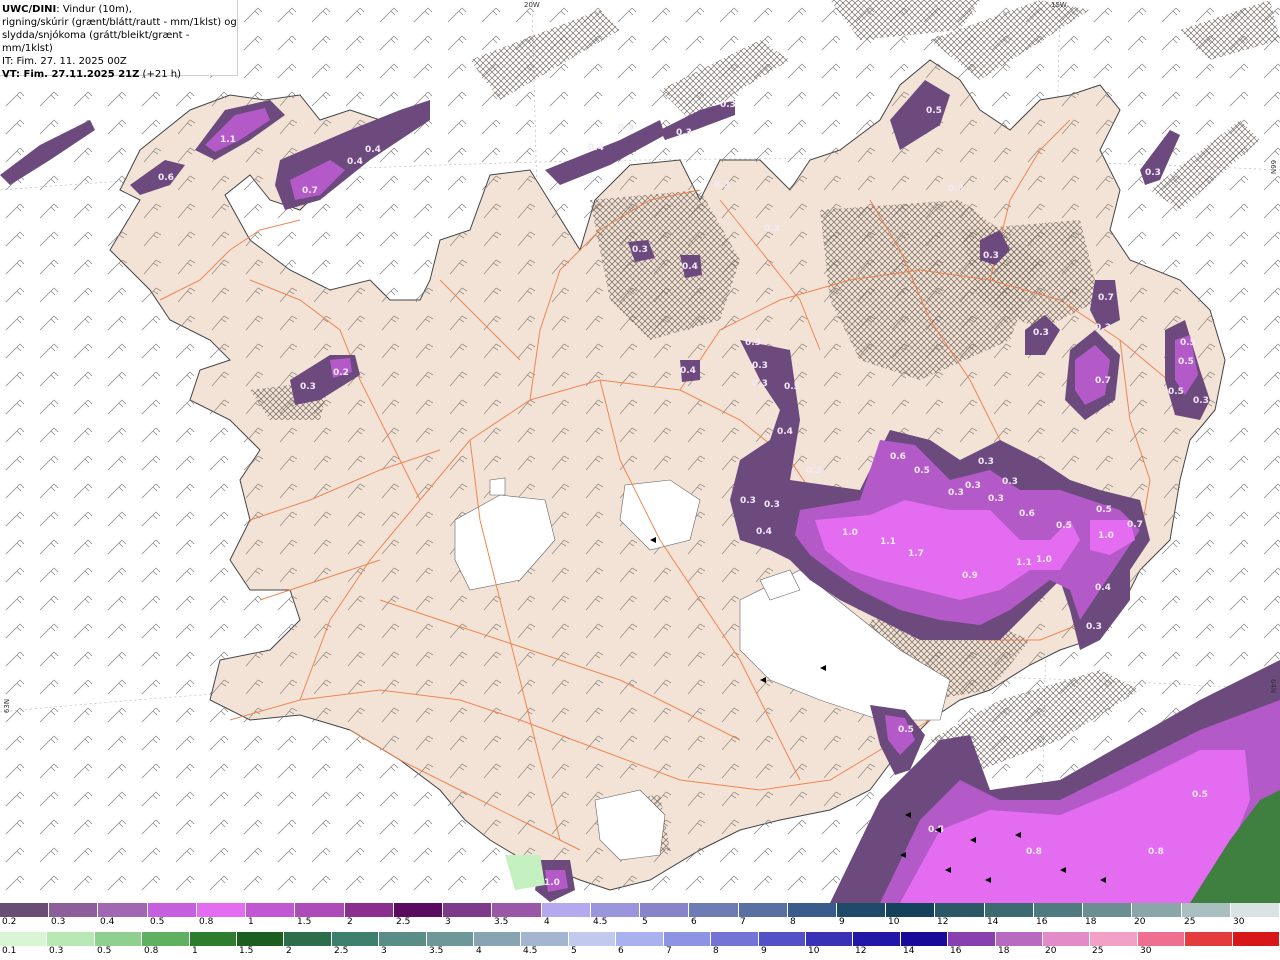  Describe the element at coordinates (669, 951) in the screenshot. I see `rain-legend-label: 7` at that location.